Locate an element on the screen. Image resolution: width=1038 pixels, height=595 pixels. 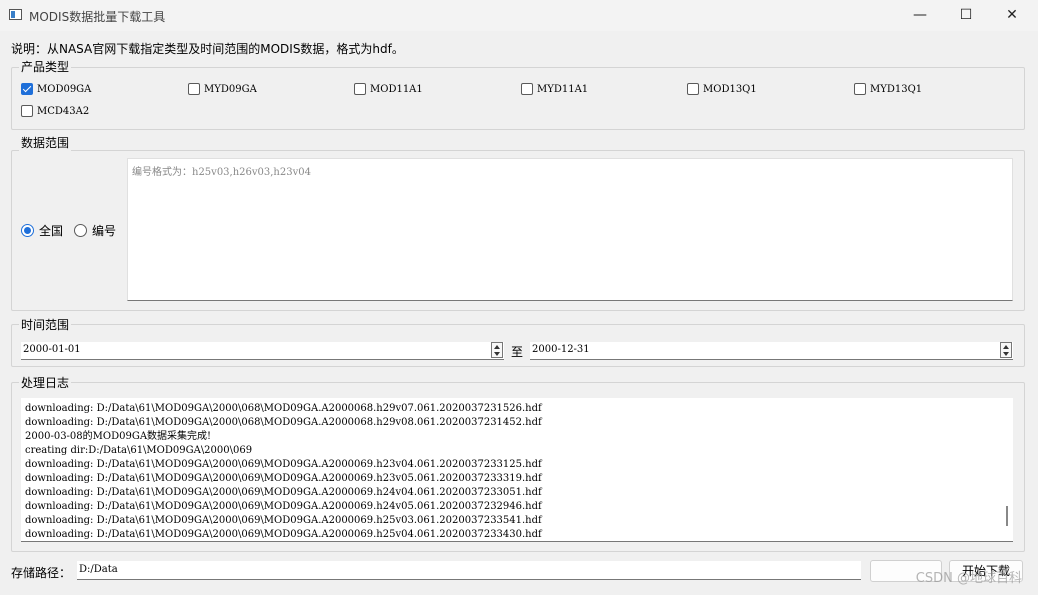
tile-codes-placeholder: 编号格式为：h25v03,h26v03,h23v04 is located at coordinates (221, 172).